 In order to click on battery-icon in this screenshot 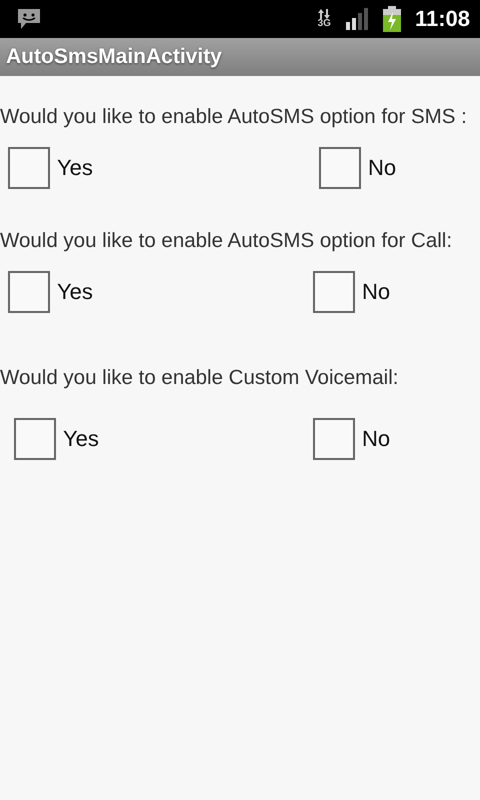, I will do `click(391, 19)`.